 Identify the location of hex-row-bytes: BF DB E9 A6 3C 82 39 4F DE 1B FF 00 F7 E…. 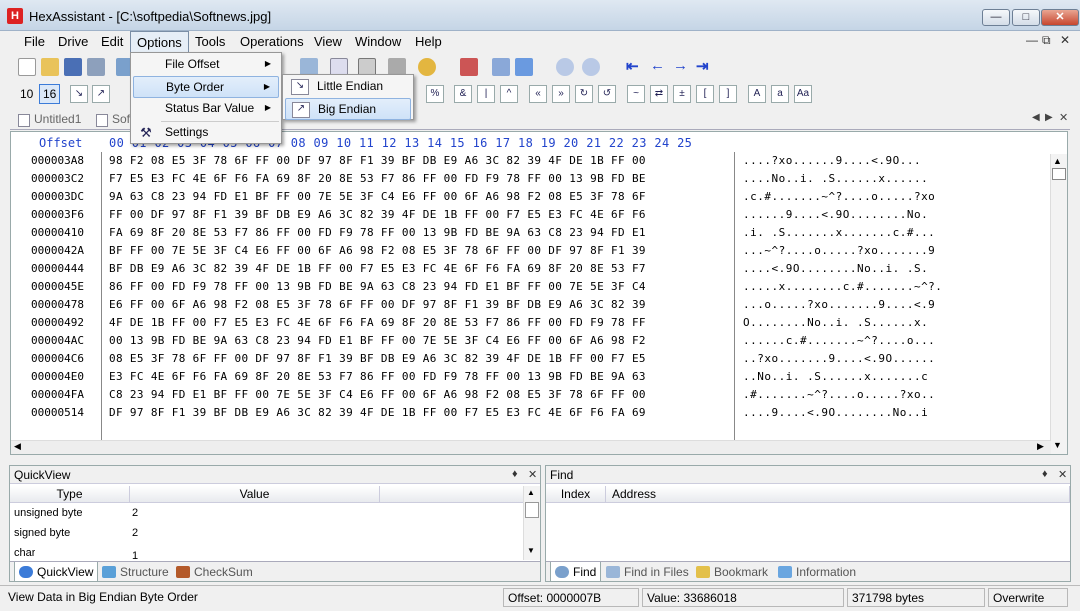
(377, 269).